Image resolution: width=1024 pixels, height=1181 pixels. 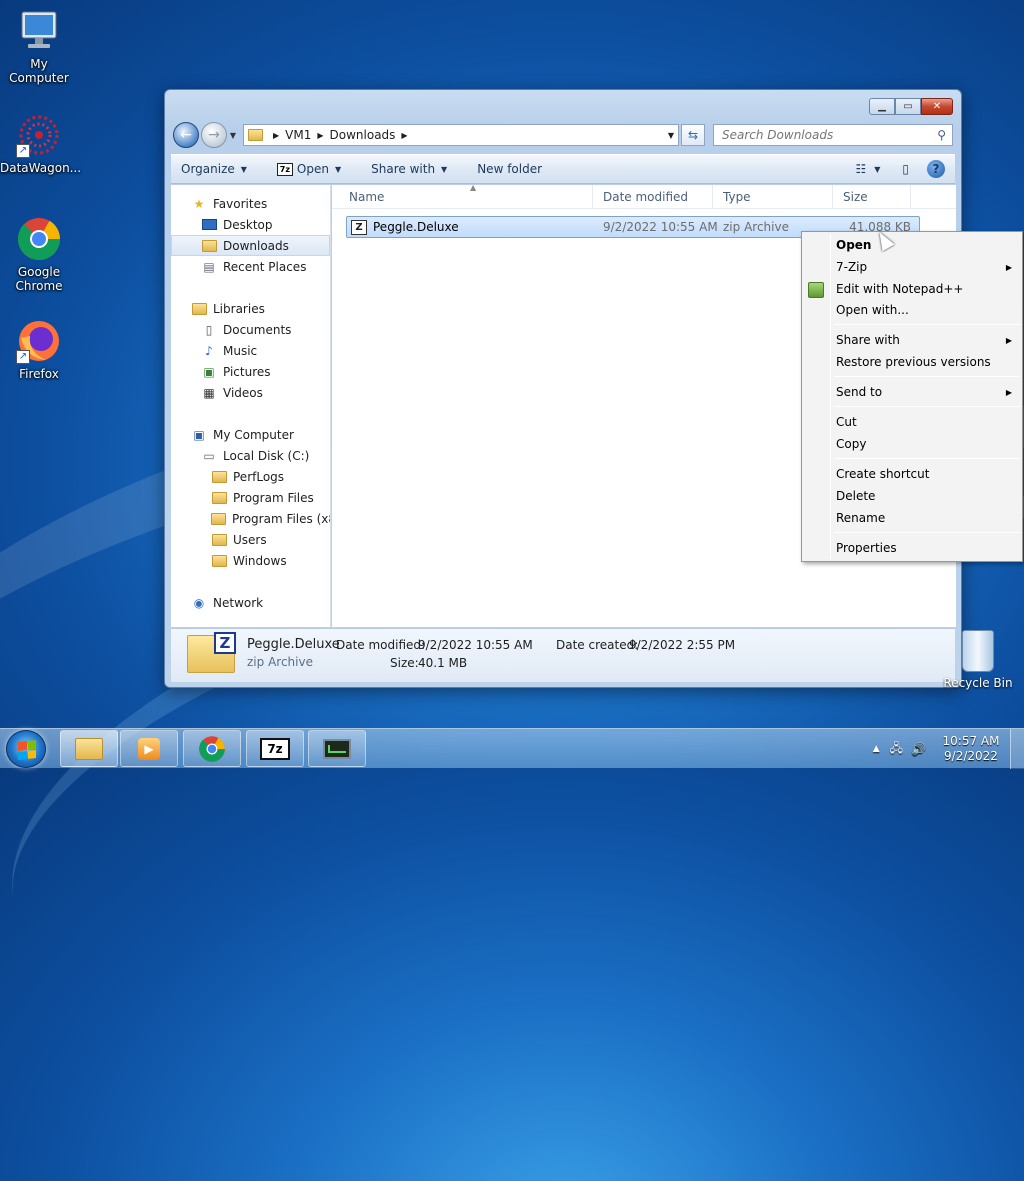 I want to click on show-desktop-button, so click(x=1017, y=749).